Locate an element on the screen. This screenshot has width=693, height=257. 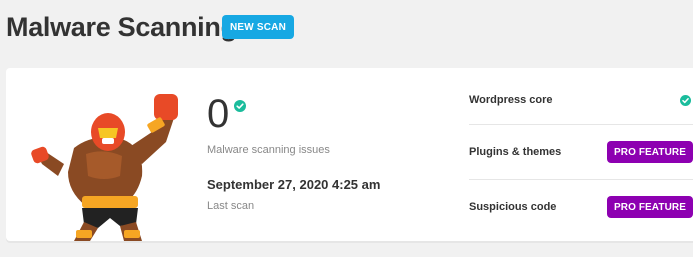
superhero-mascot-illustration is located at coordinates (104, 167).